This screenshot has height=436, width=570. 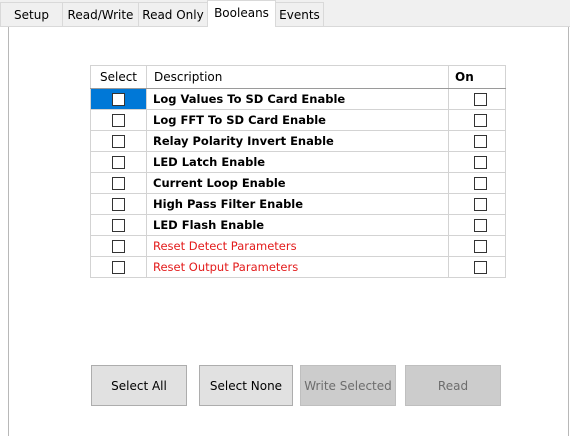 I want to click on description-cell: Reset Detect Parameters, so click(x=297, y=246).